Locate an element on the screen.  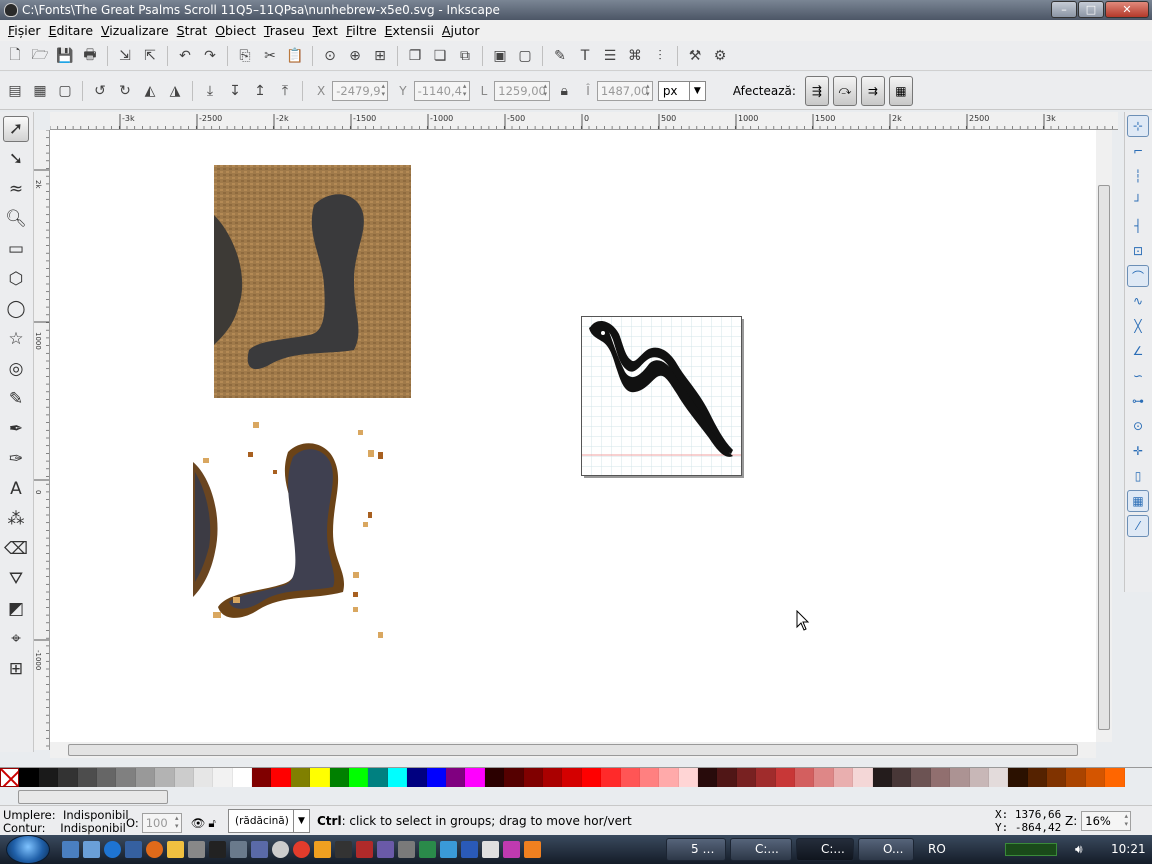
maximize-button: □ is located at coordinates (1091, 9).